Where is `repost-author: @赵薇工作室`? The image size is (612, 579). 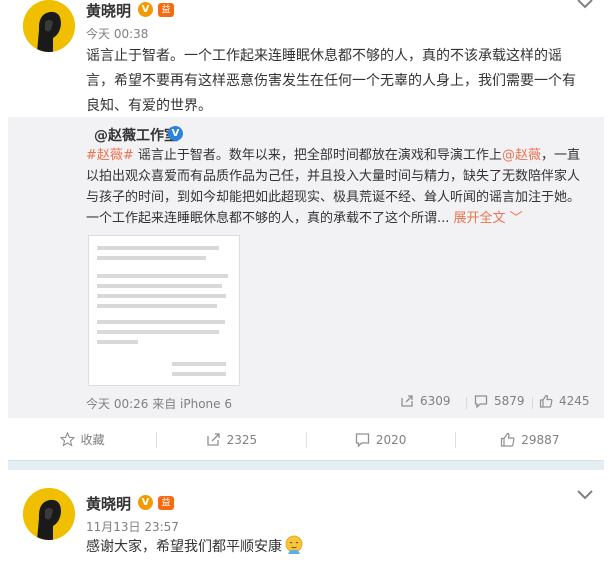 repost-author: @赵薇工作室 is located at coordinates (136, 135).